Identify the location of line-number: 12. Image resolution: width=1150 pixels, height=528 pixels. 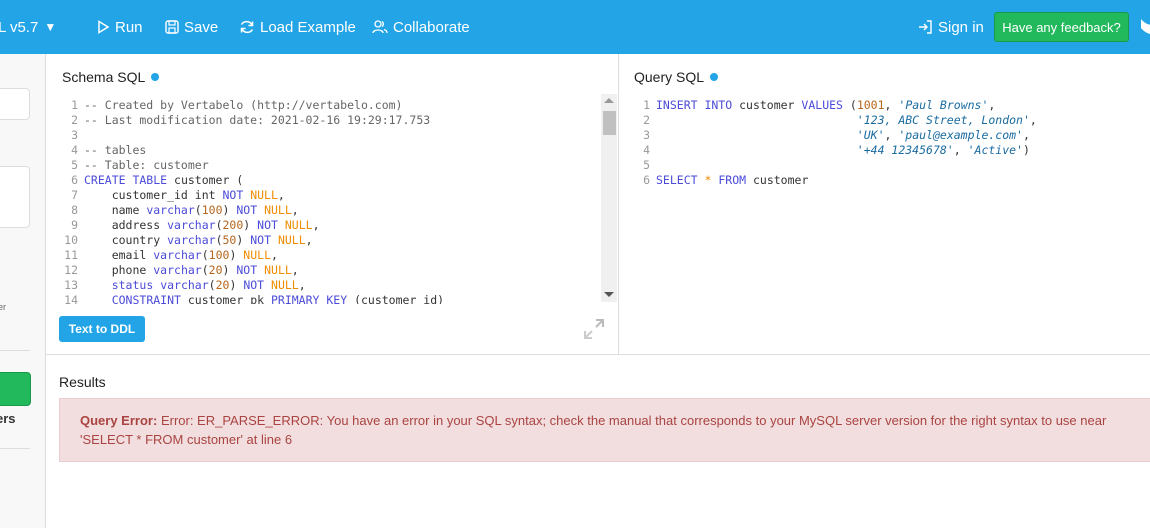
(71, 270).